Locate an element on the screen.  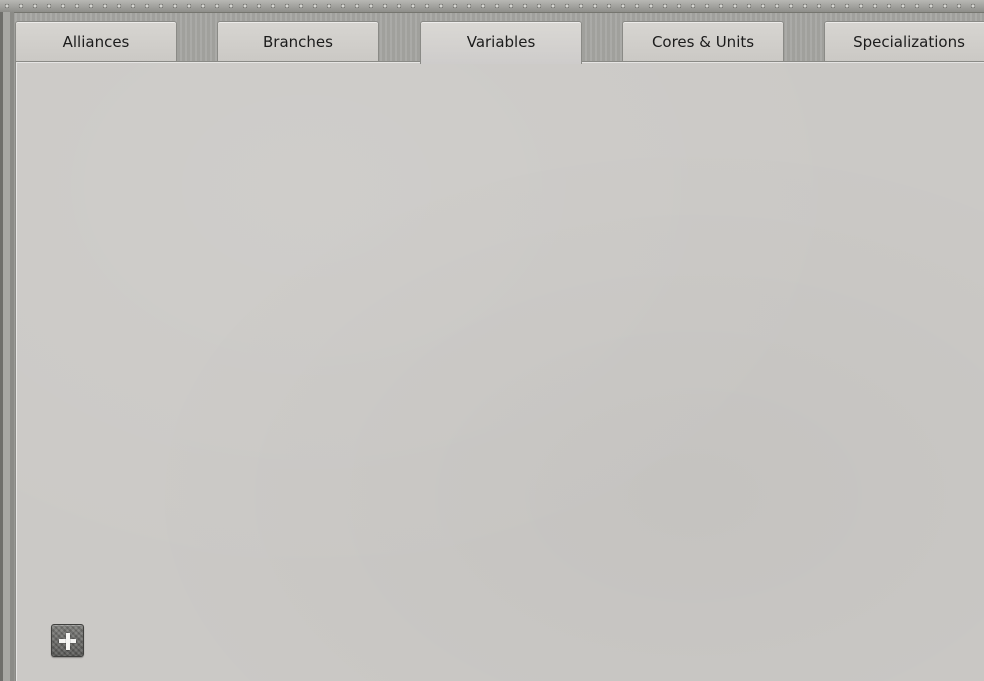
tab-label: Variables is located at coordinates (501, 42).